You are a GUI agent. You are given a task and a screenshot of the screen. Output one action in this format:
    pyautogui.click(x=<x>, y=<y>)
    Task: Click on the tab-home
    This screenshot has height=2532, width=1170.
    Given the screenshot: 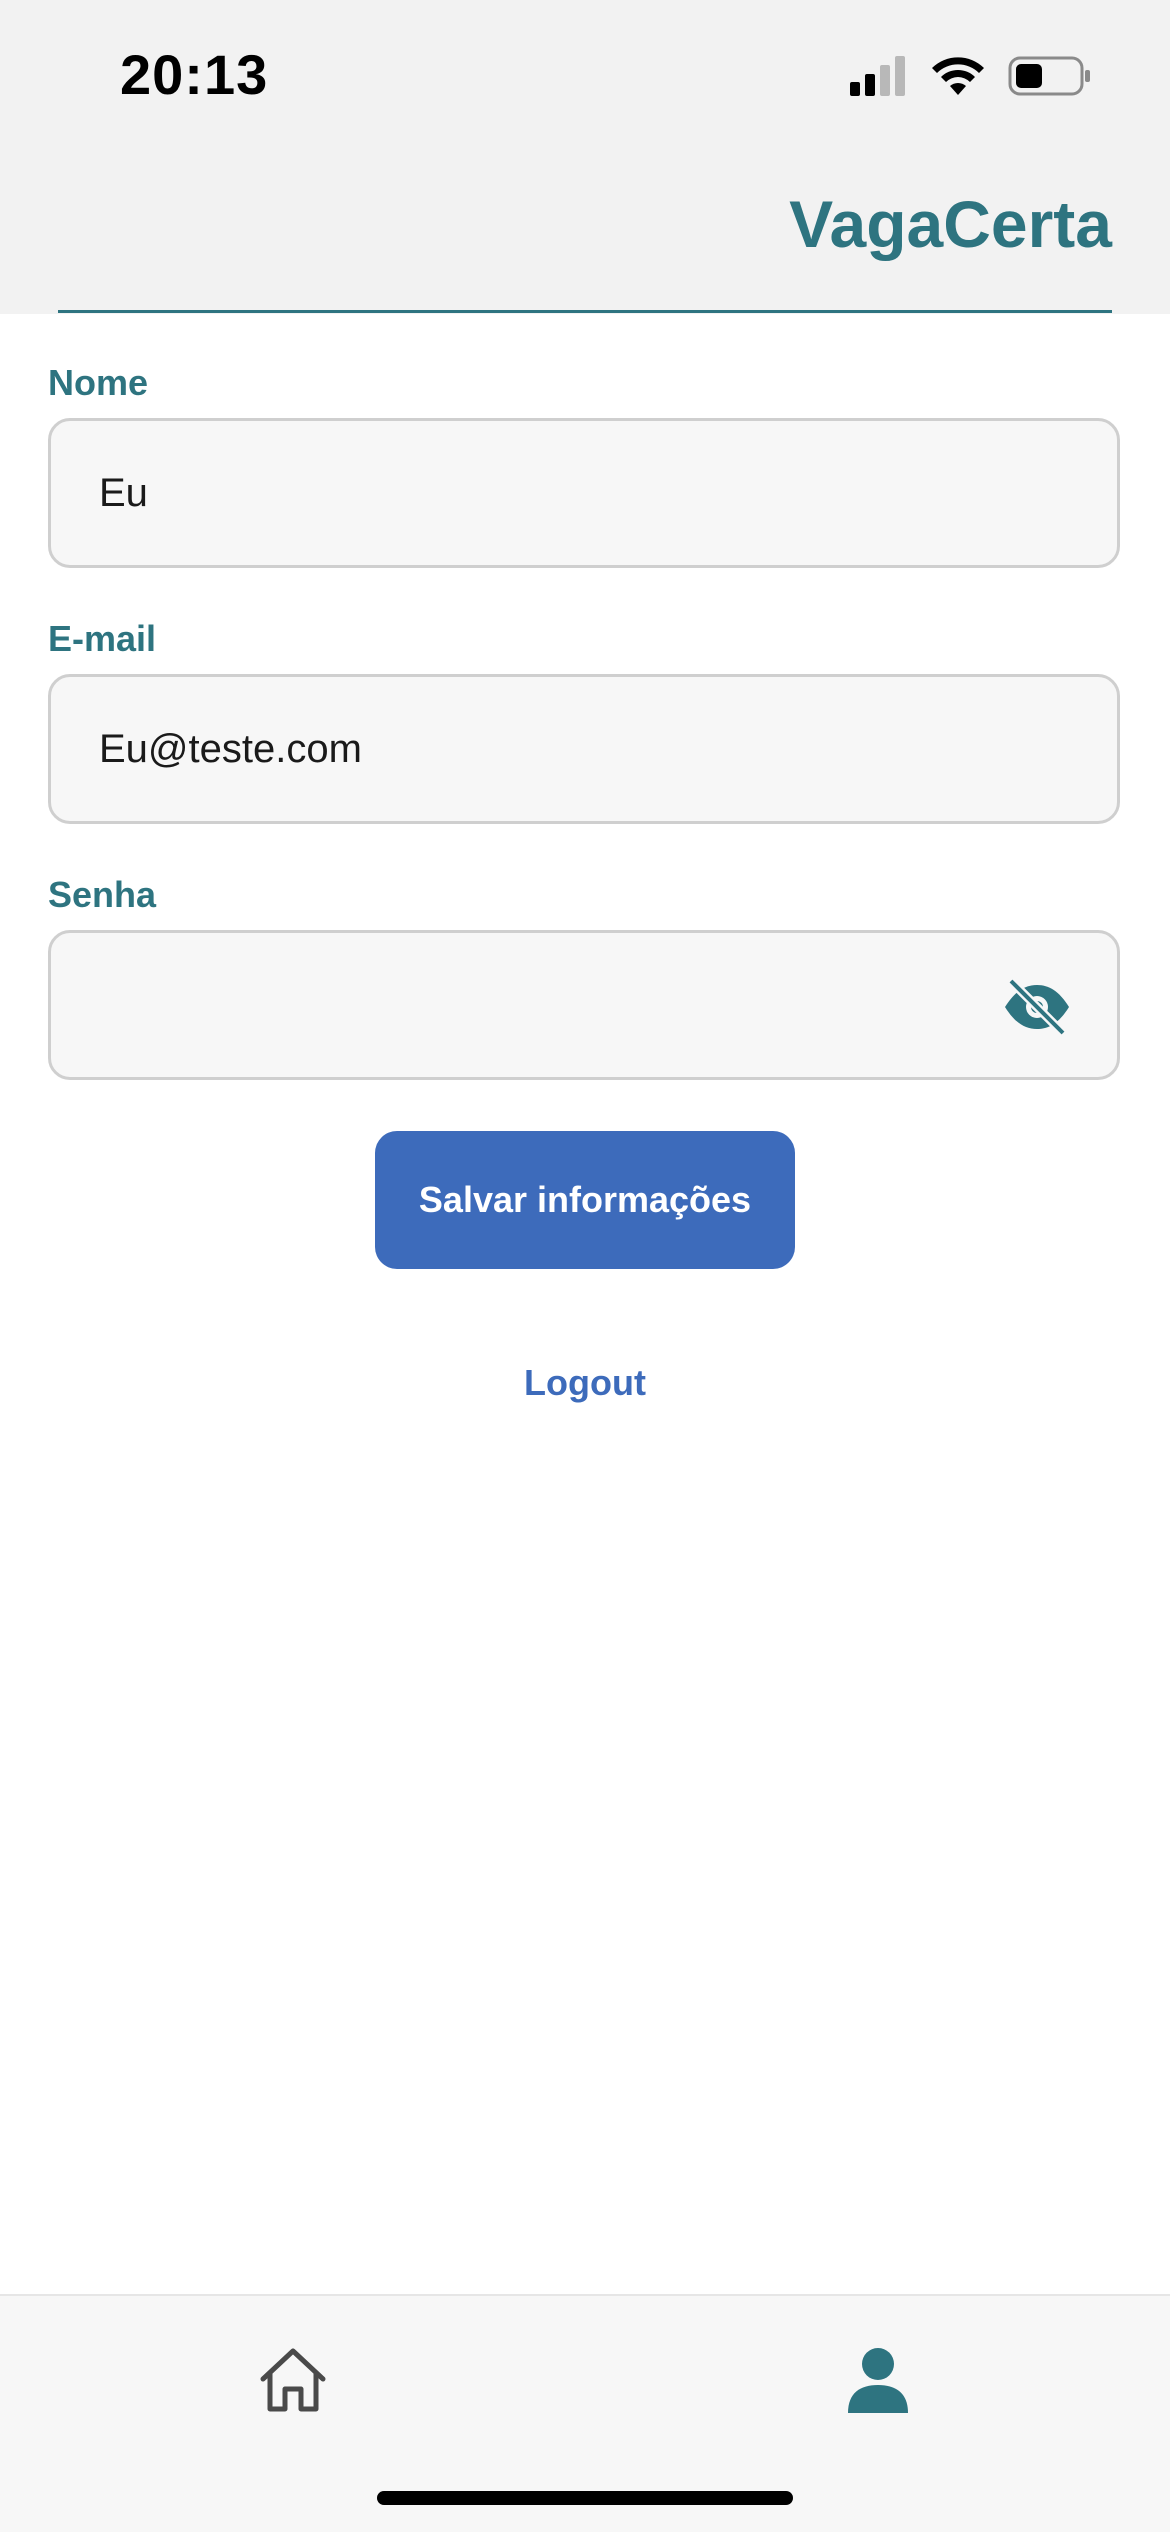 What is the action you would take?
    pyautogui.click(x=293, y=2382)
    